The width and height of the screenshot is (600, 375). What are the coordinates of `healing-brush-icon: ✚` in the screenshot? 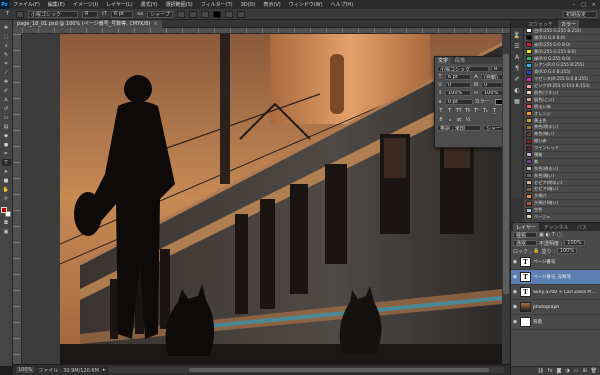 It's located at (6, 81).